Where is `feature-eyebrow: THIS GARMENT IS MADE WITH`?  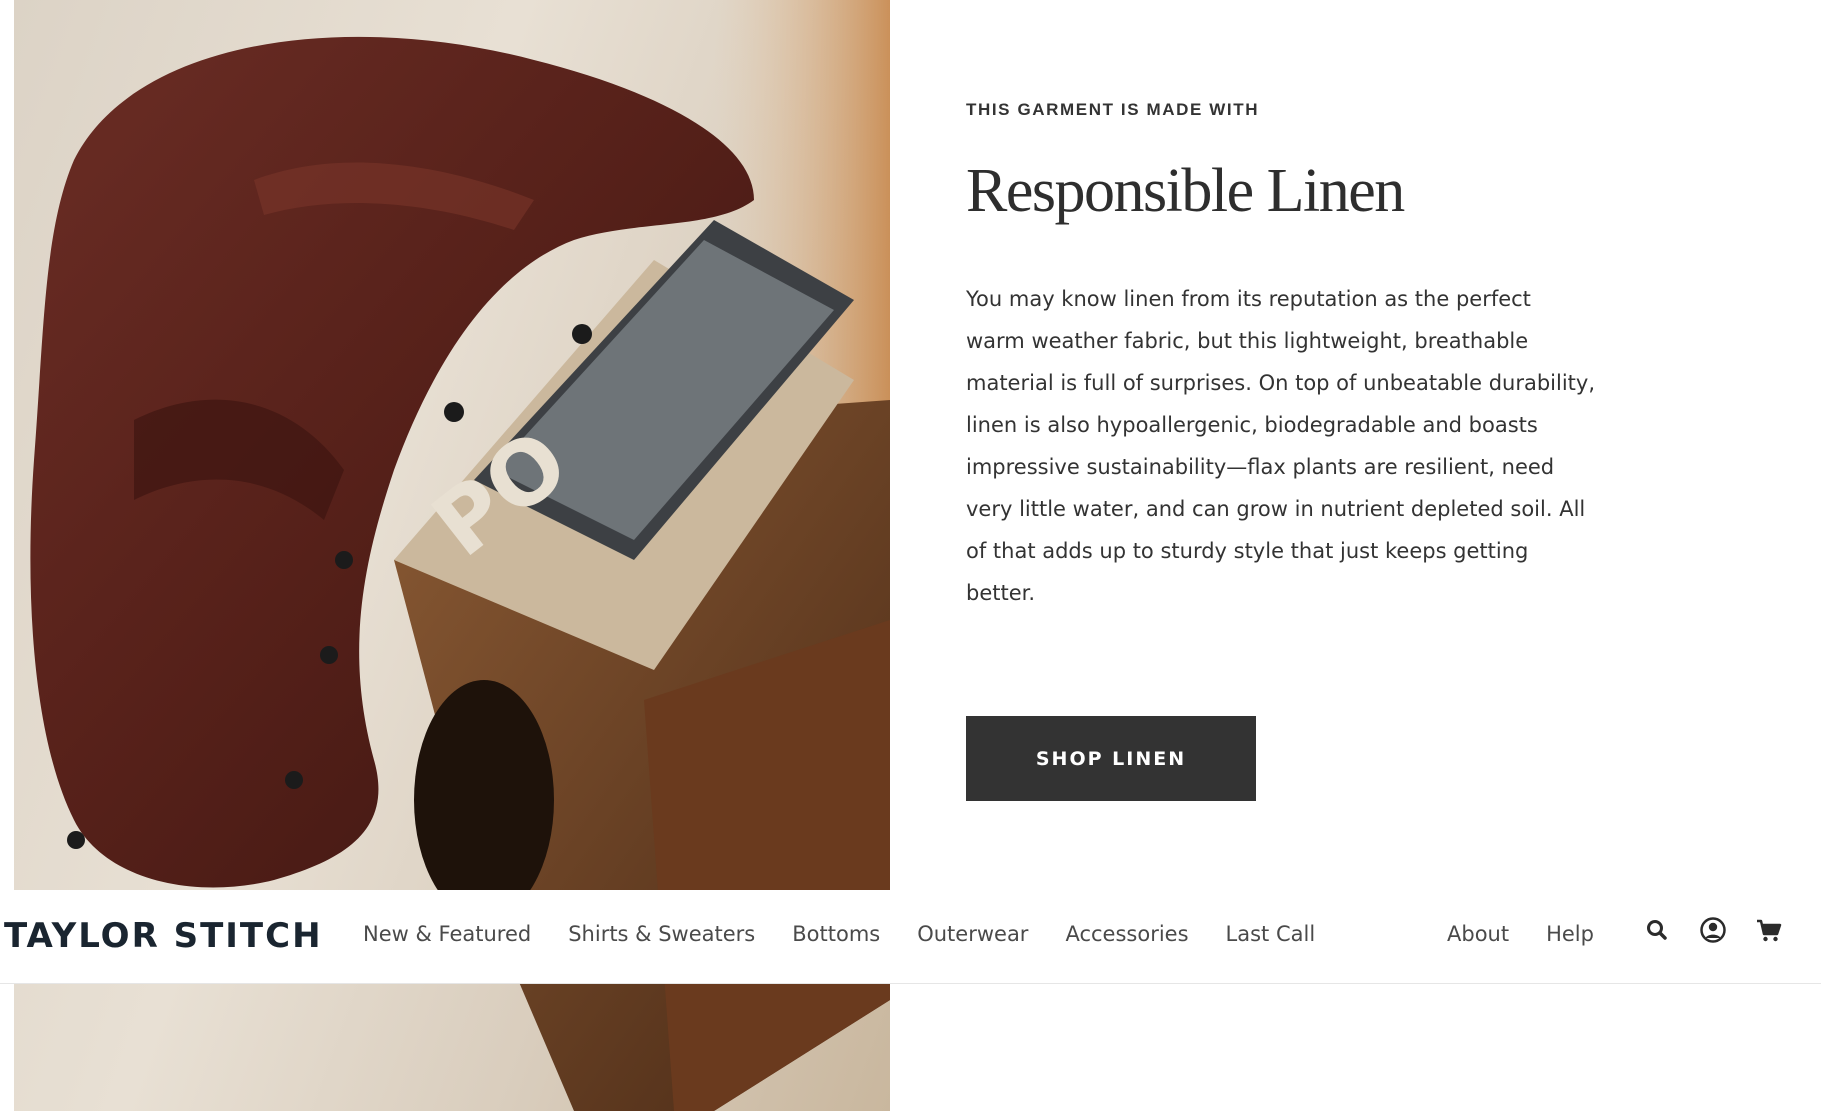 feature-eyebrow: THIS GARMENT IS MADE WITH is located at coordinates (1113, 109).